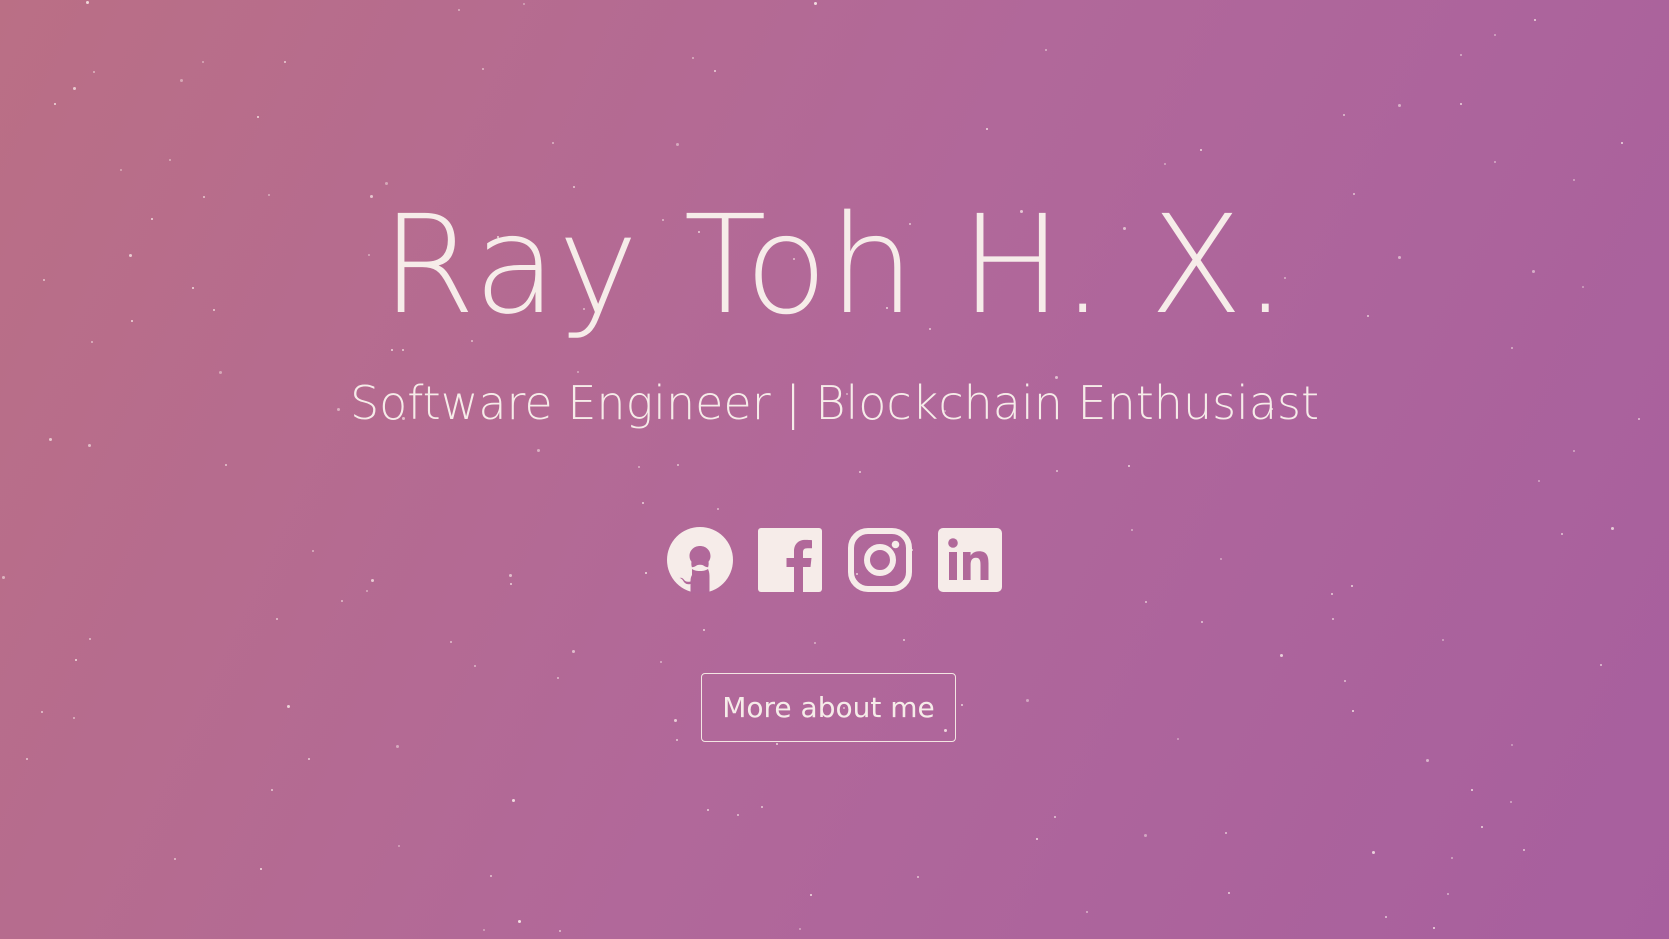  I want to click on github-link, so click(700, 560).